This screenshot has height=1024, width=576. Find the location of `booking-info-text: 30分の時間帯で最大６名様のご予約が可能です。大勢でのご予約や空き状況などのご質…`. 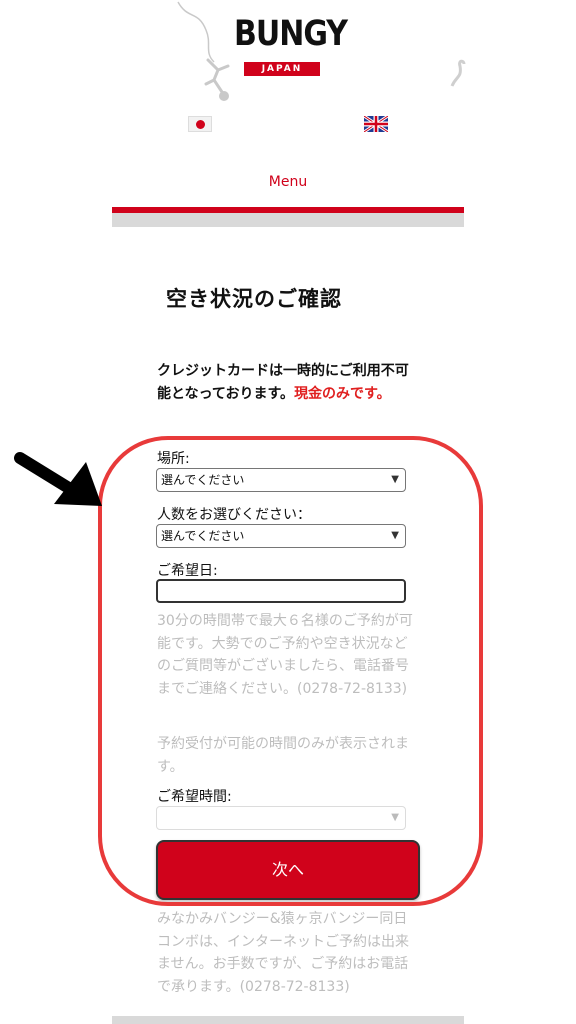

booking-info-text: 30分の時間帯で最大６名様のご予約が可能です。大勢でのご予約や空き状況などのご質… is located at coordinates (285, 655).